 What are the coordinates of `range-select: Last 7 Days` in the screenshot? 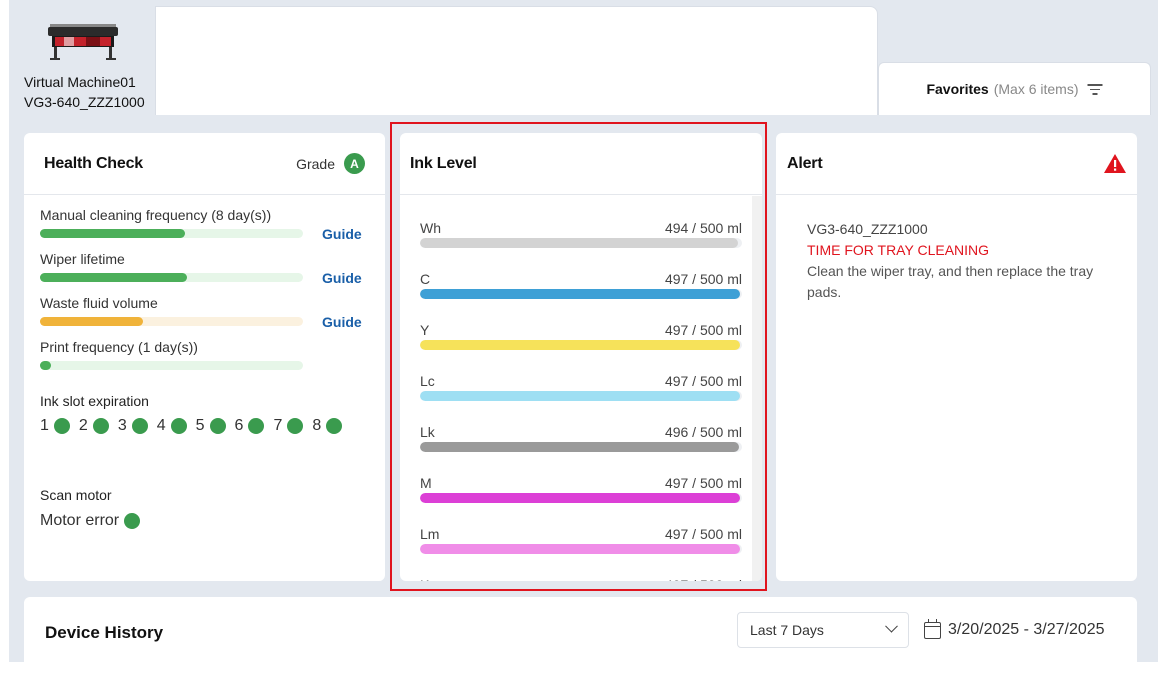 It's located at (823, 630).